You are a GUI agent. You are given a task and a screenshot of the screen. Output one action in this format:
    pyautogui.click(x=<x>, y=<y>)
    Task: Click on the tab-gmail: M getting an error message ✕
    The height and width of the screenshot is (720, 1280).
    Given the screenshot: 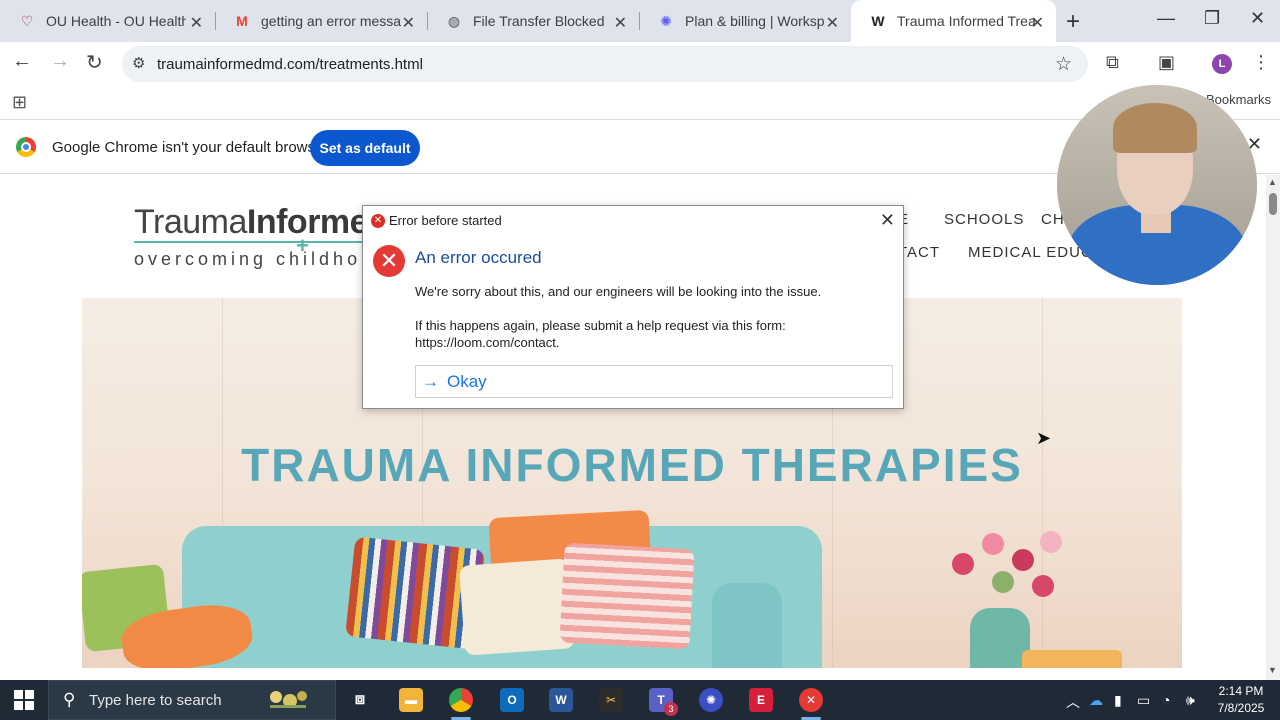 What is the action you would take?
    pyautogui.click(x=321, y=21)
    